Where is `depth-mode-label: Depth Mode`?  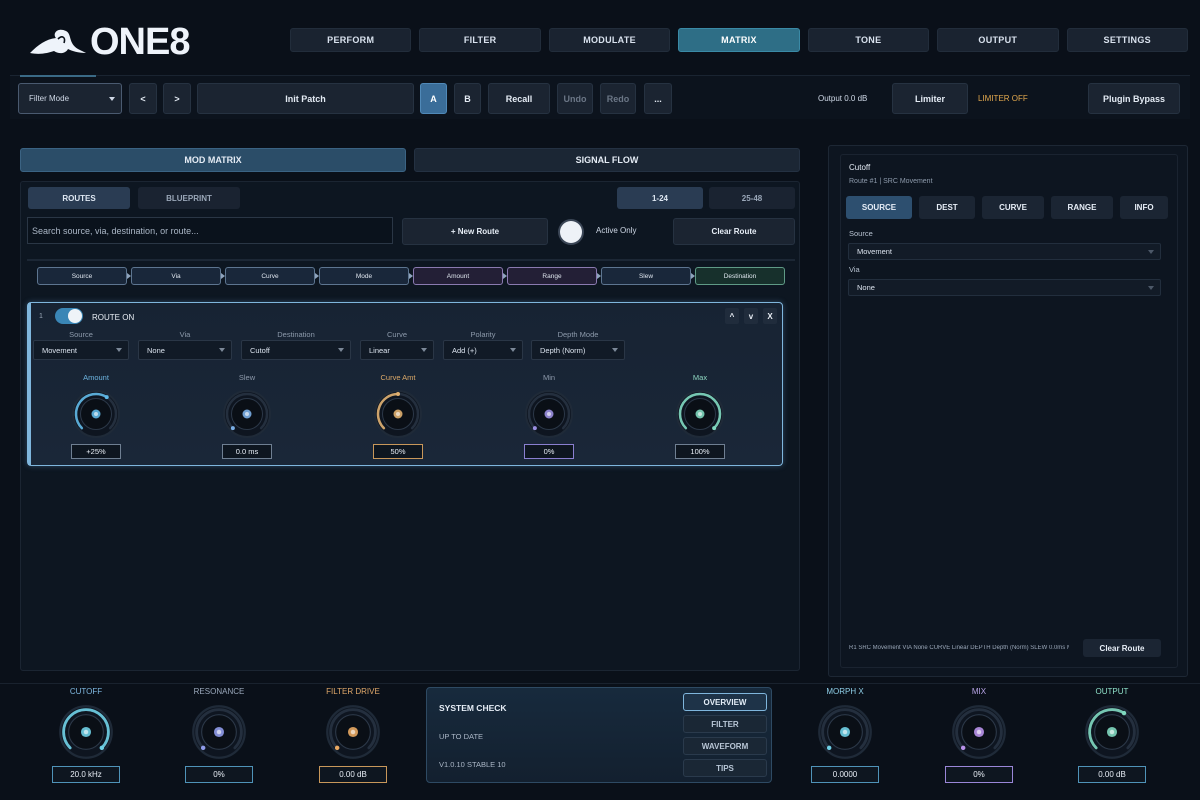 depth-mode-label: Depth Mode is located at coordinates (578, 334).